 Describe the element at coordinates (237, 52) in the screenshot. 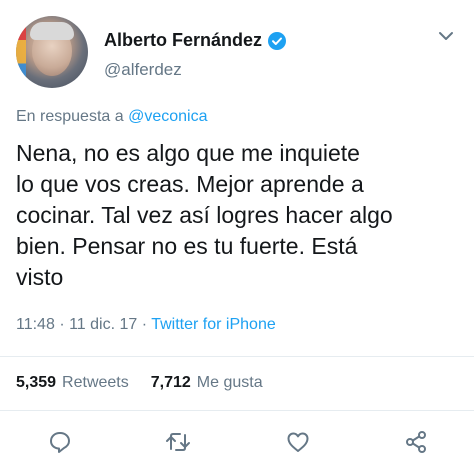

I see `tweet-header: Alberto Fernández @alferdez` at that location.